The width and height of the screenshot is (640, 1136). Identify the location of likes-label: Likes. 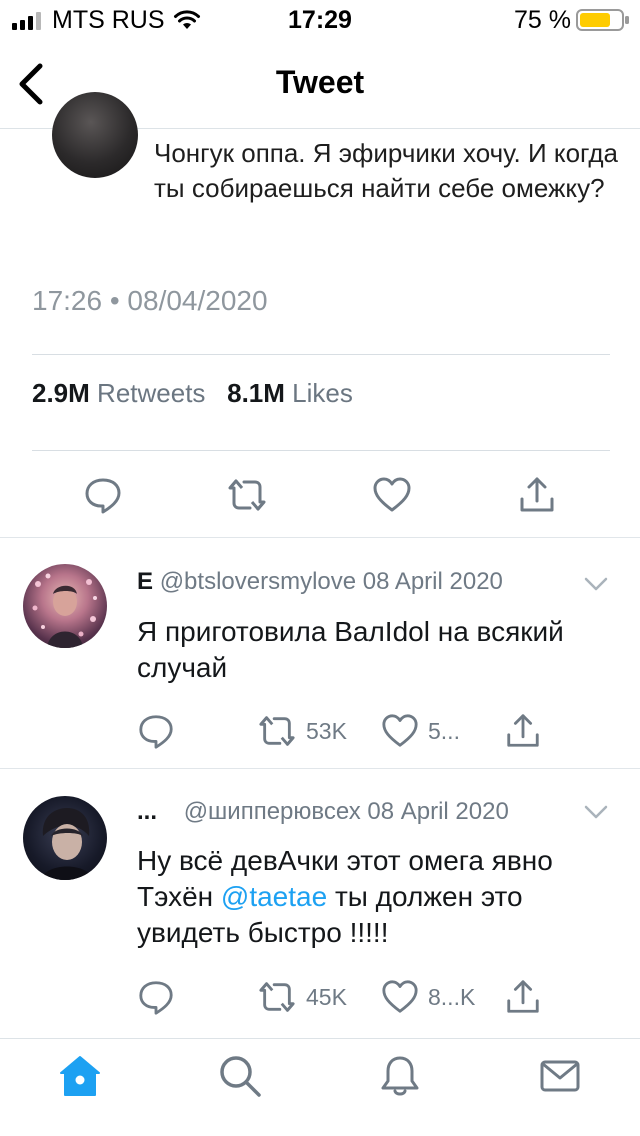
(322, 393).